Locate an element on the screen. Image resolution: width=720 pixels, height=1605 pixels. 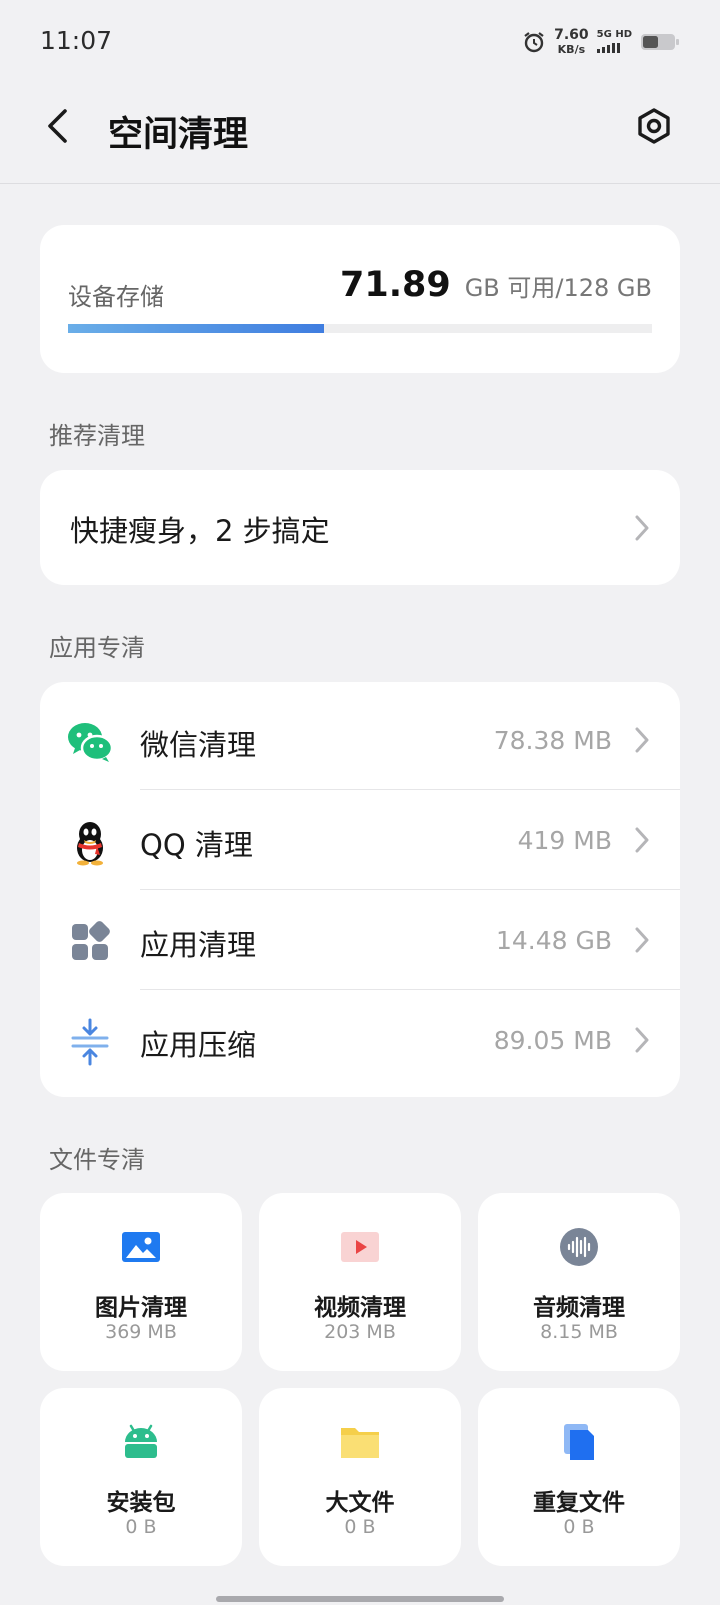
tile-label: 安装包 is located at coordinates (141, 1503).